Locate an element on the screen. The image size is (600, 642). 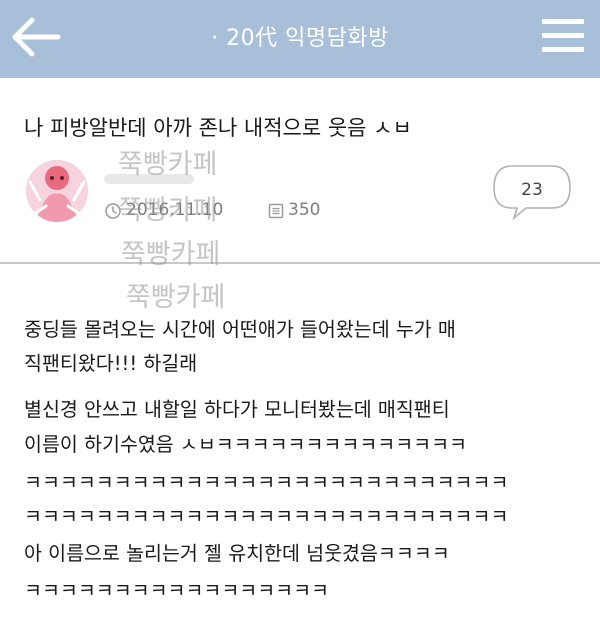
avatar-image is located at coordinates (57, 191).